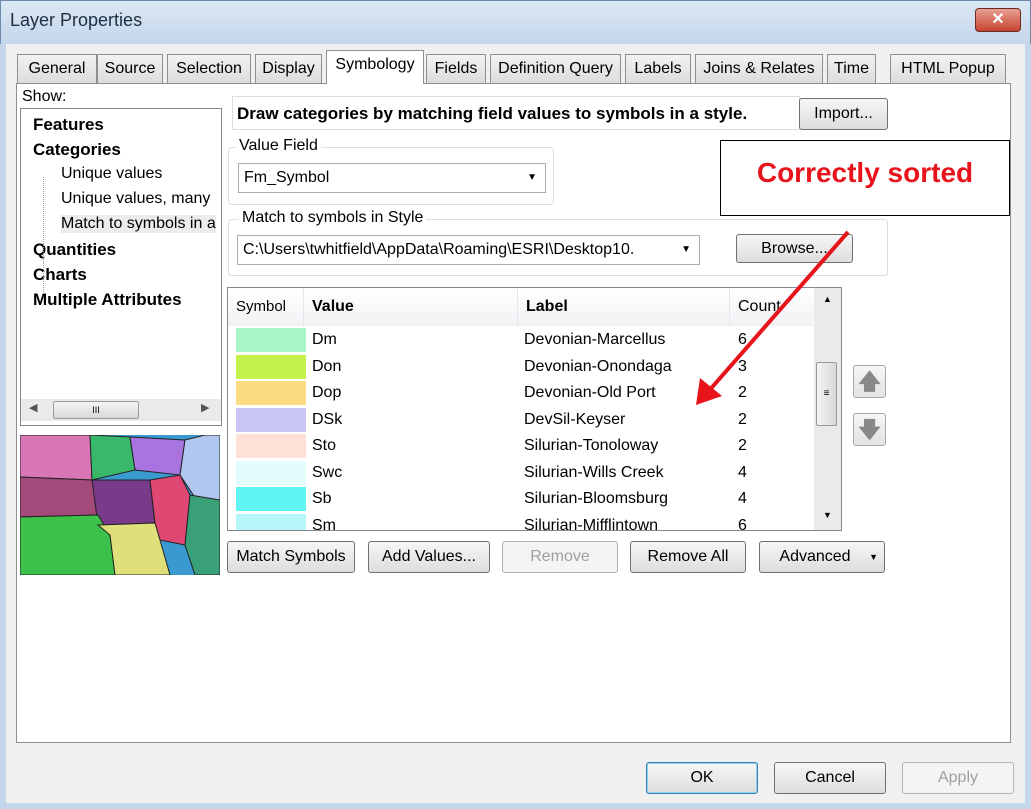  Describe the element at coordinates (575, 419) in the screenshot. I see `label-cell: DevSil-Keyser` at that location.